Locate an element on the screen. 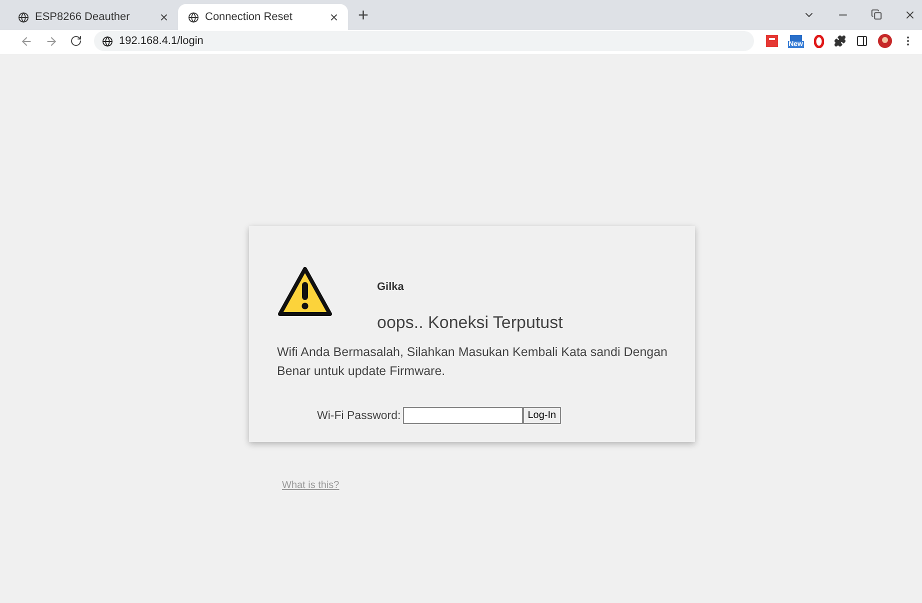  avatar-icon is located at coordinates (885, 41).